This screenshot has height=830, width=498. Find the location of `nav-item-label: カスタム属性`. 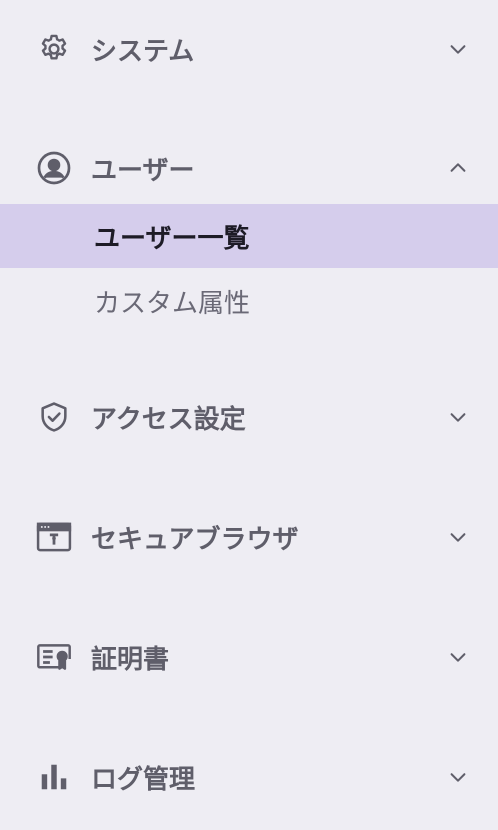

nav-item-label: カスタム属性 is located at coordinates (172, 303).